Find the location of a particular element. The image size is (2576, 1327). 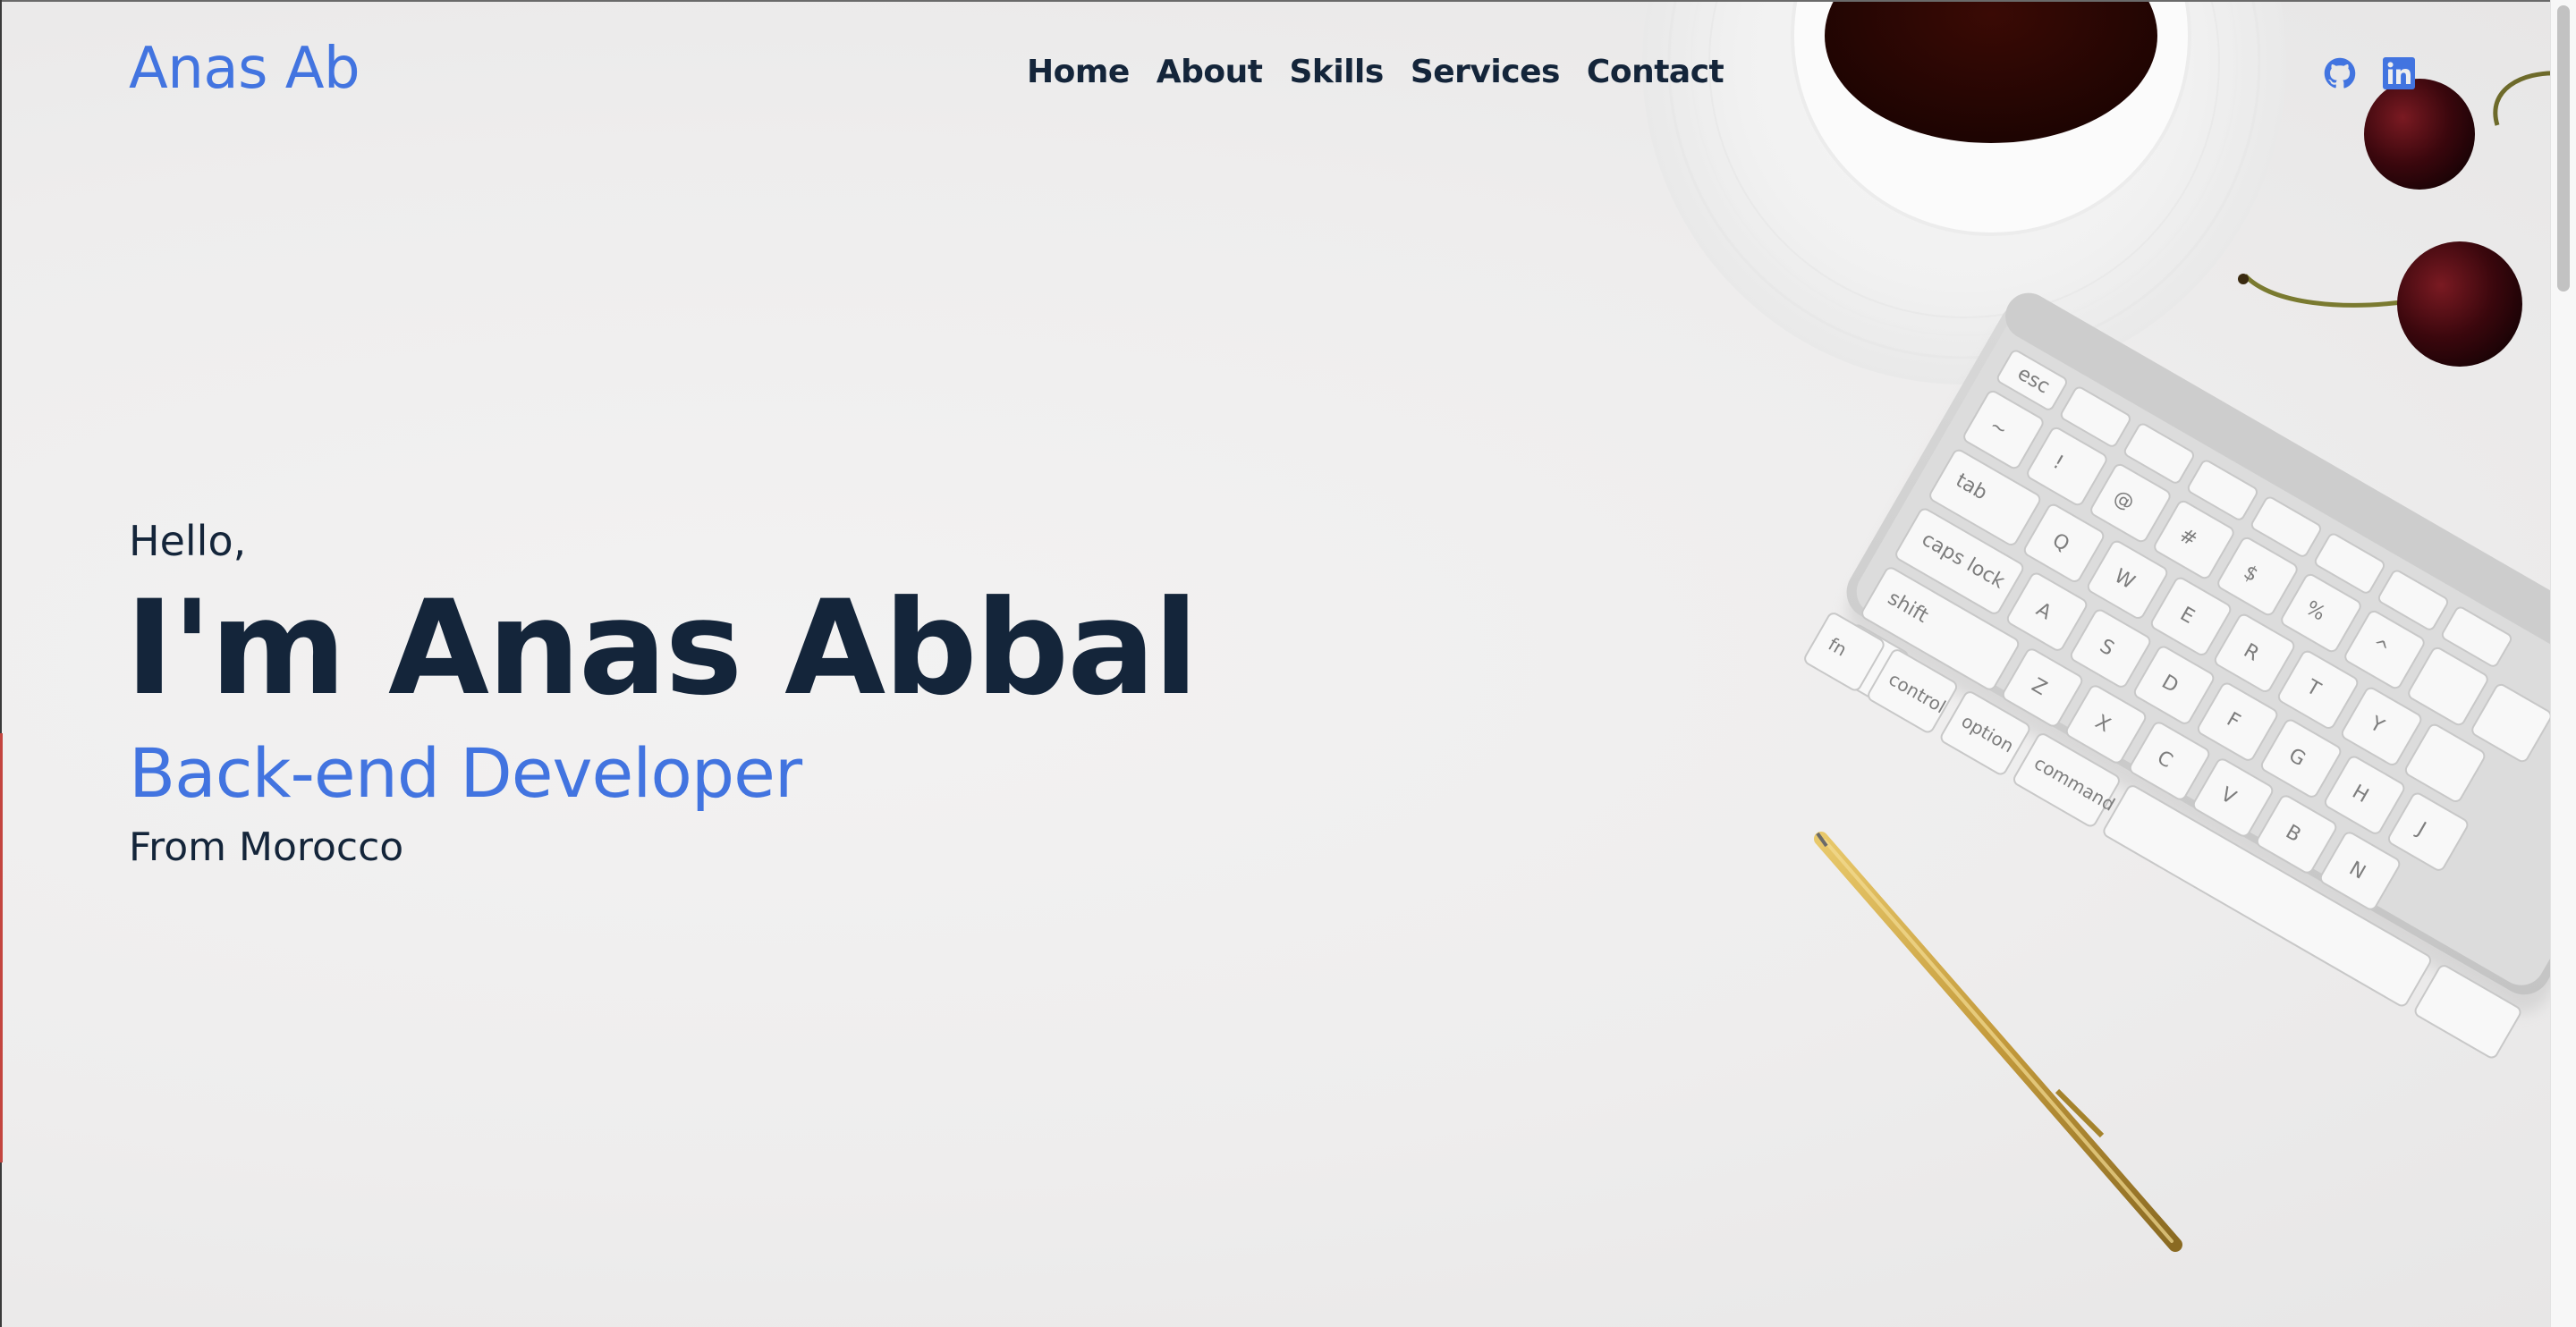

nav-skills: Skills is located at coordinates (1337, 72).